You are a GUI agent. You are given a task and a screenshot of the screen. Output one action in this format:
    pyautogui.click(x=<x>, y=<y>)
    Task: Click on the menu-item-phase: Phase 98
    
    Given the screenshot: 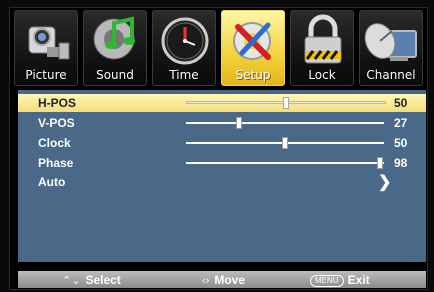 What is the action you would take?
    pyautogui.click(x=222, y=163)
    